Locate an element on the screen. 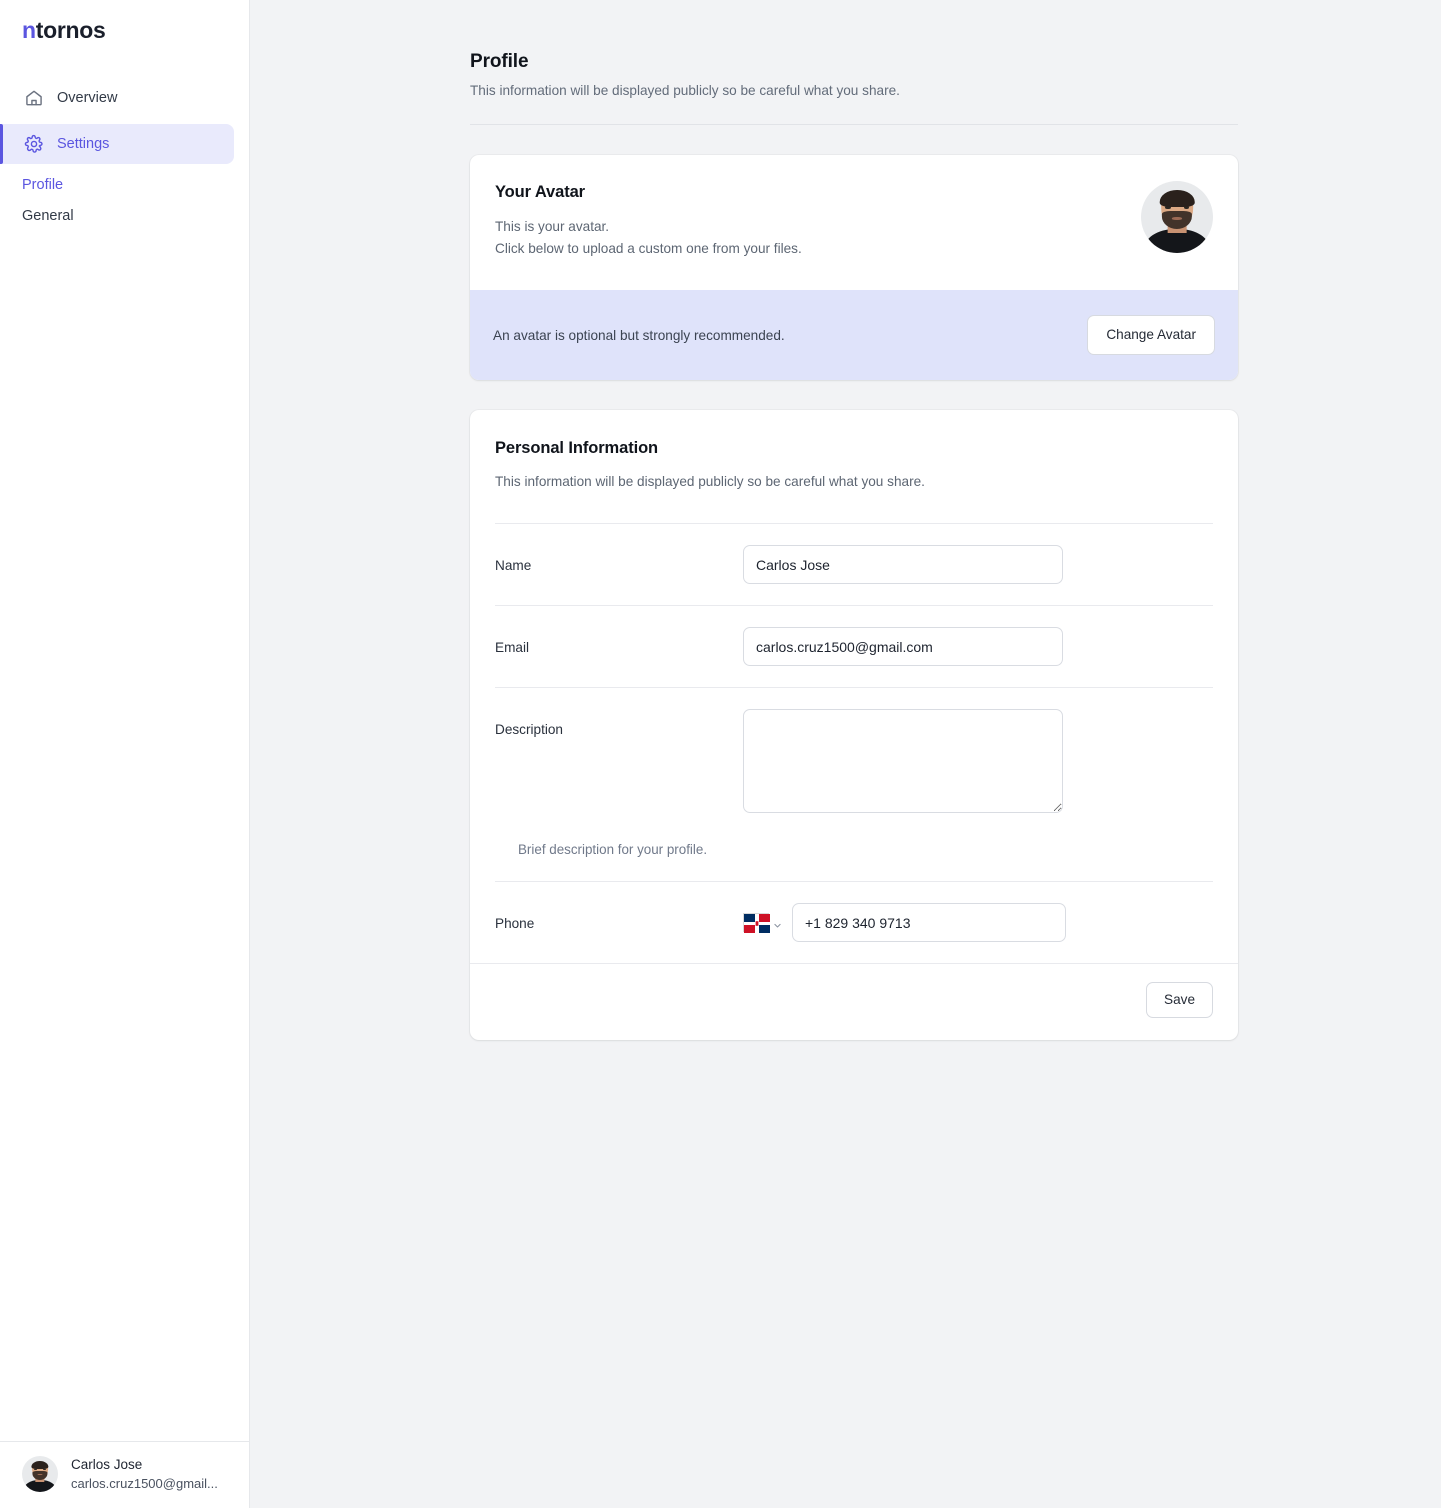  home-icon is located at coordinates (34, 98).